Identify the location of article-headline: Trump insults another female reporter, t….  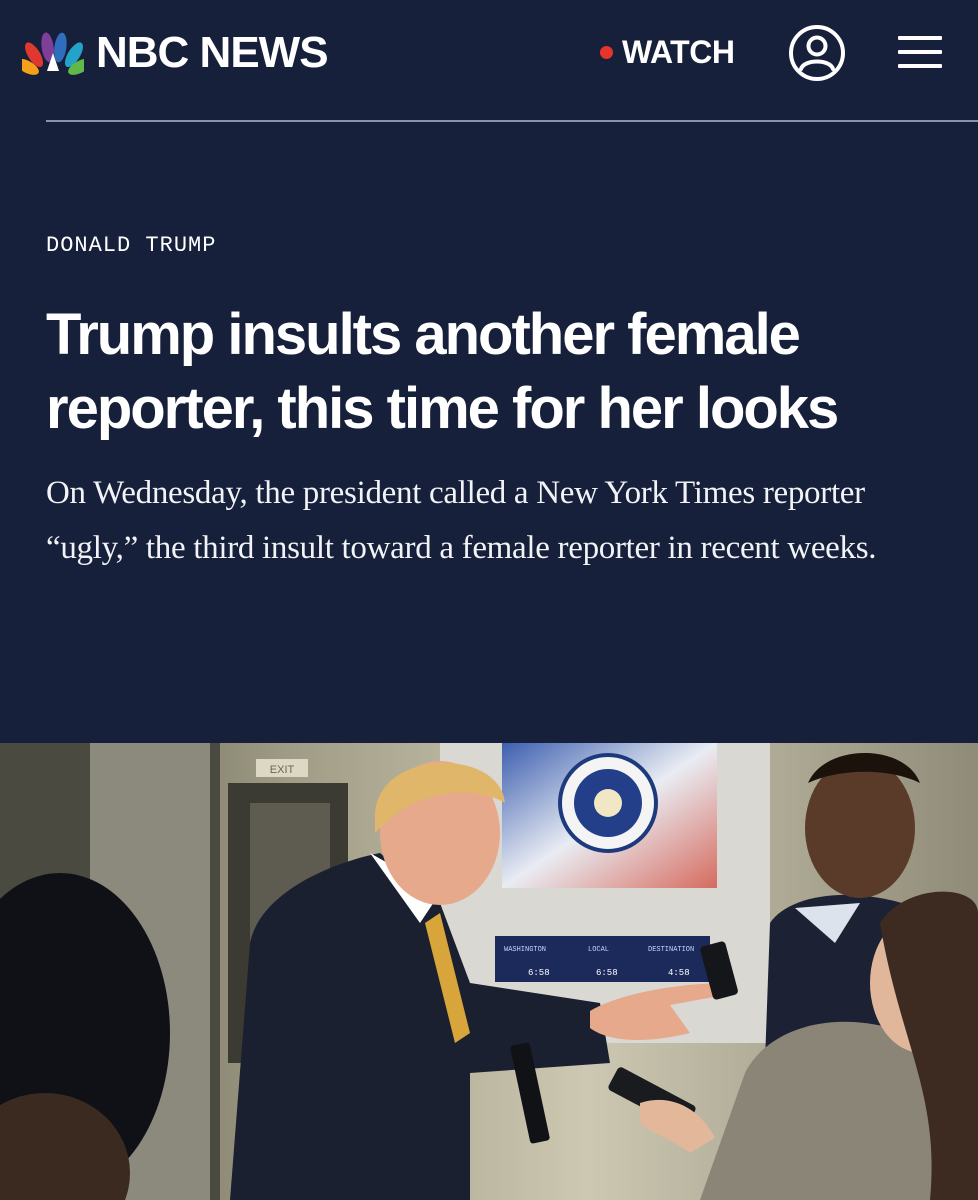
(442, 371).